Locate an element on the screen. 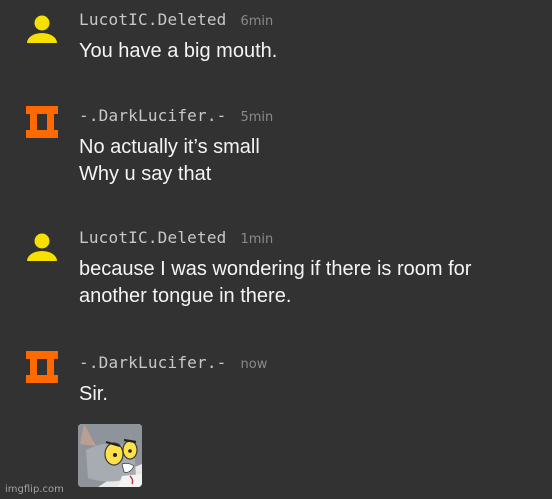 This screenshot has height=499, width=552. imgflip-watermark: imgflip.com is located at coordinates (34, 489).